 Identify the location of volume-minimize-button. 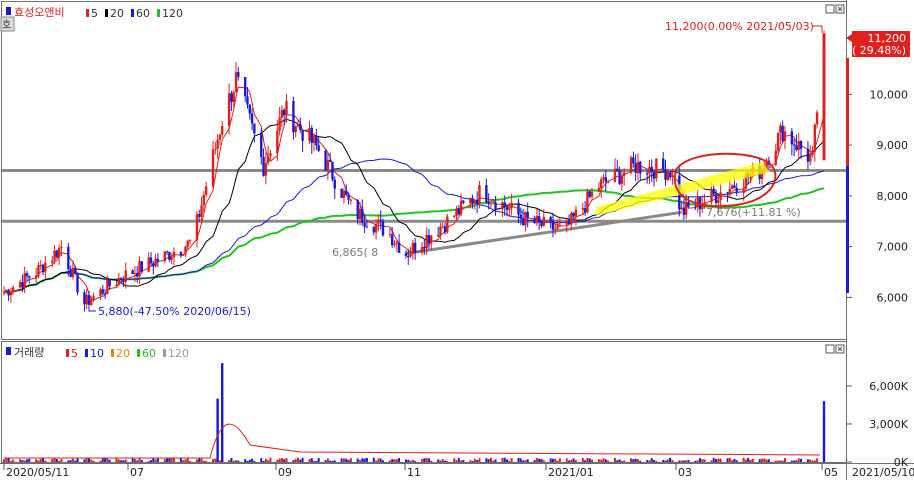
(830, 349).